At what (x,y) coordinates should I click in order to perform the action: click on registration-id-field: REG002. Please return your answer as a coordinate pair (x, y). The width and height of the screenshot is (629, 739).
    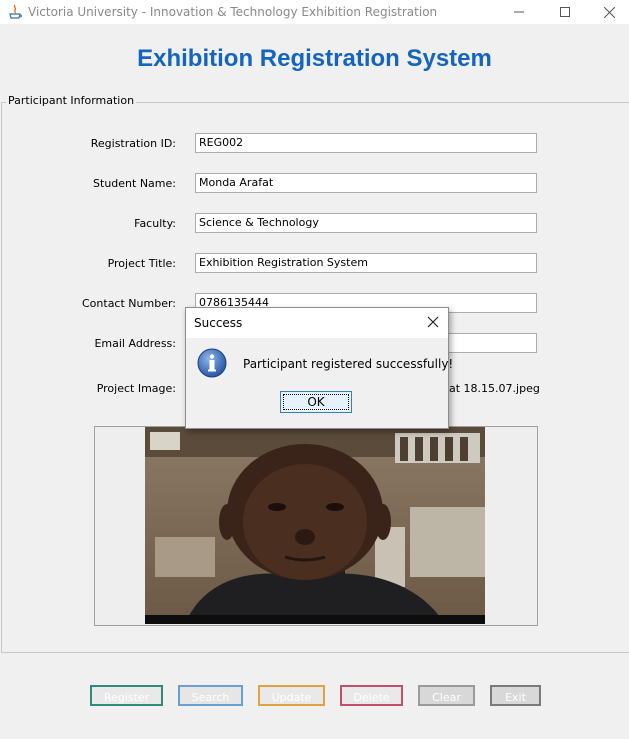
    Looking at the image, I should click on (366, 143).